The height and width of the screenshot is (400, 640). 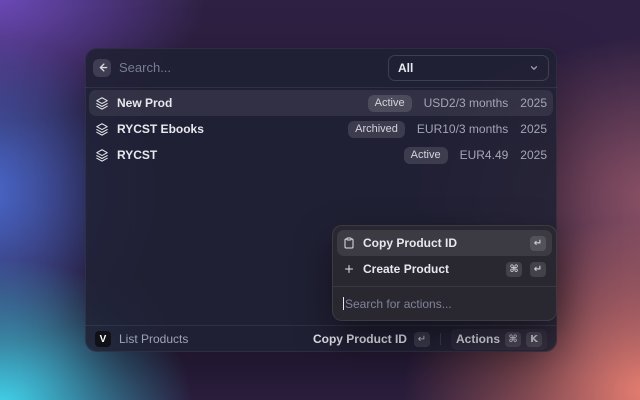 I want to click on text-cursor, so click(x=343, y=303).